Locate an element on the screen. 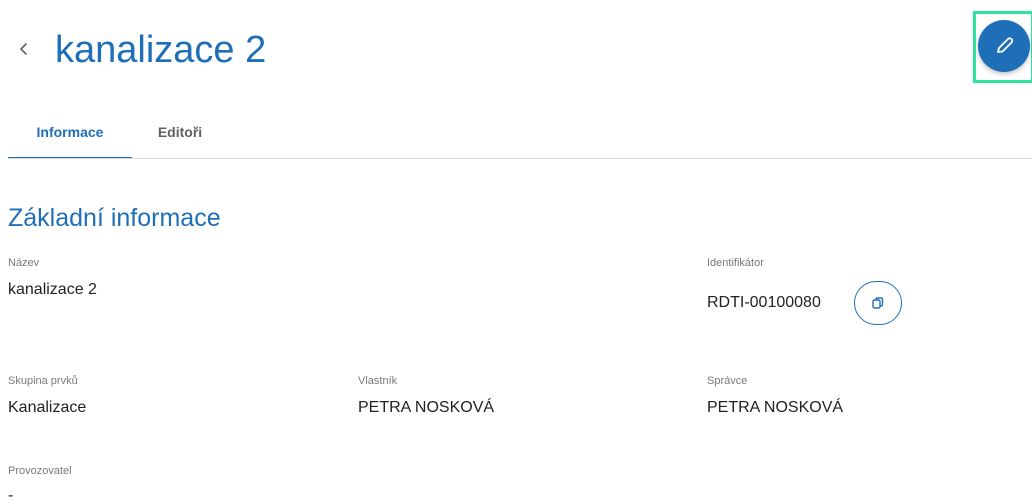  copy-identifier-button is located at coordinates (878, 303).